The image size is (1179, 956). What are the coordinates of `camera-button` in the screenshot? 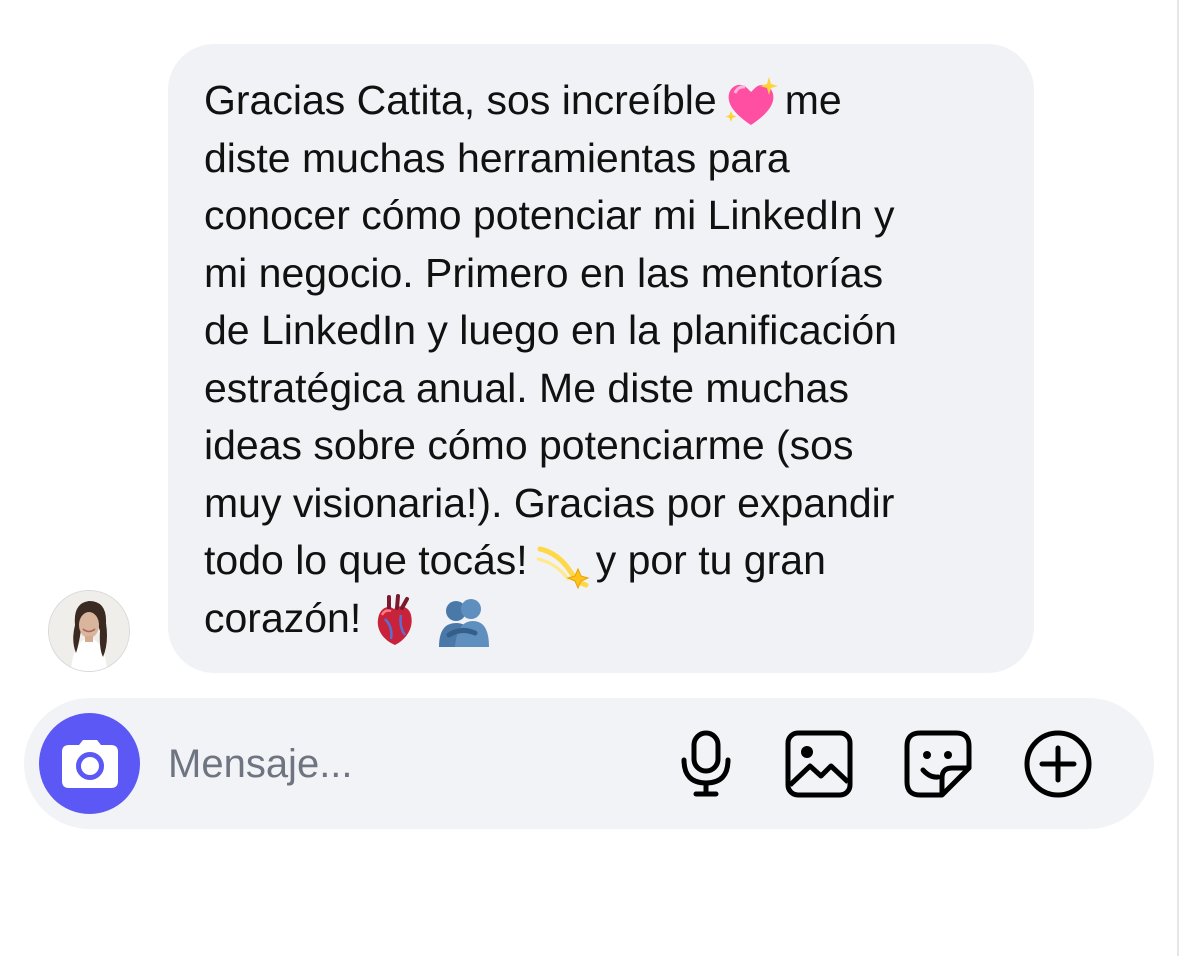 It's located at (89, 763).